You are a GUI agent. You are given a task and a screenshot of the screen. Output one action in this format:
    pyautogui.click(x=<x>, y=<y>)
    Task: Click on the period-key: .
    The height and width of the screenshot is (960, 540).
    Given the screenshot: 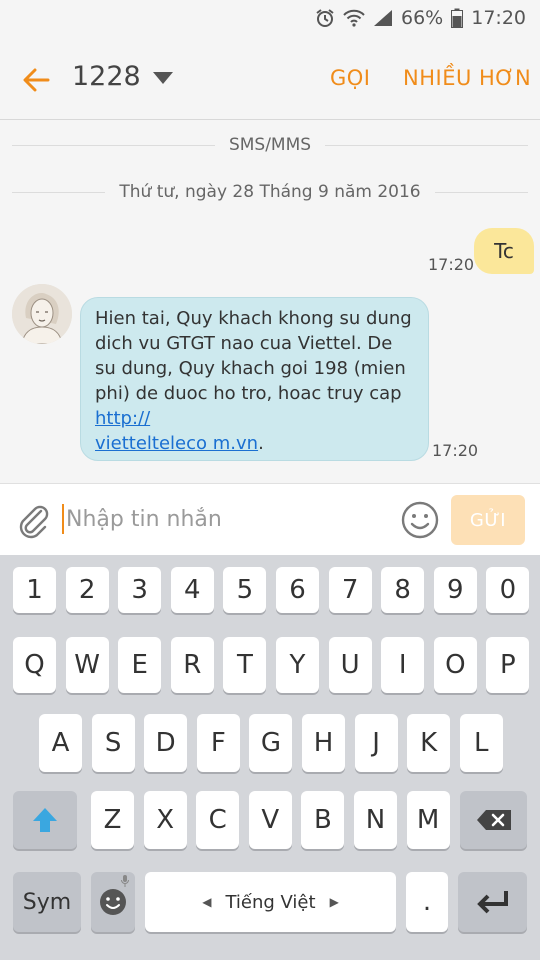 What is the action you would take?
    pyautogui.click(x=427, y=902)
    